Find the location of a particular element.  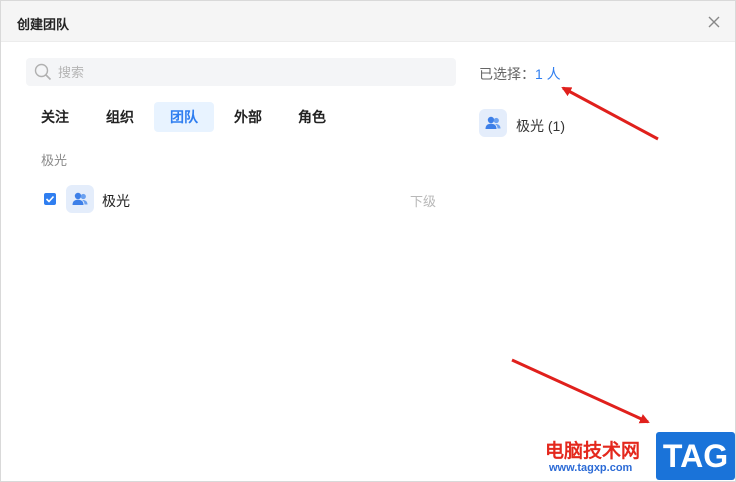

dialog-title: 创建团队 is located at coordinates (43, 24).